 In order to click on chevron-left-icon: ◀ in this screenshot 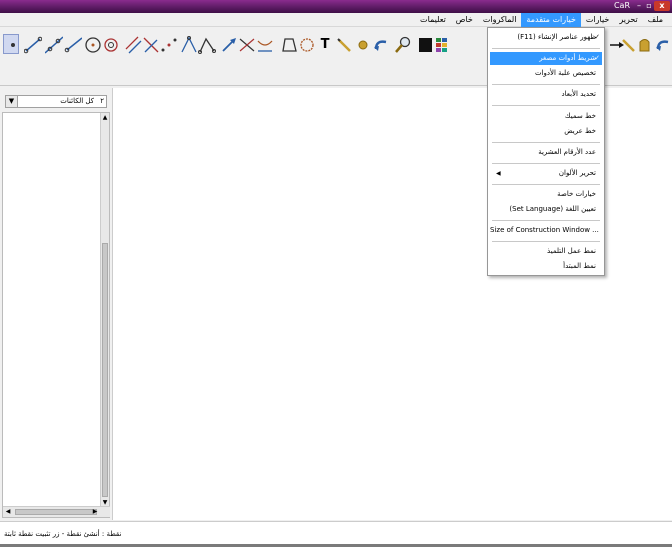, I will do `click(498, 173)`.